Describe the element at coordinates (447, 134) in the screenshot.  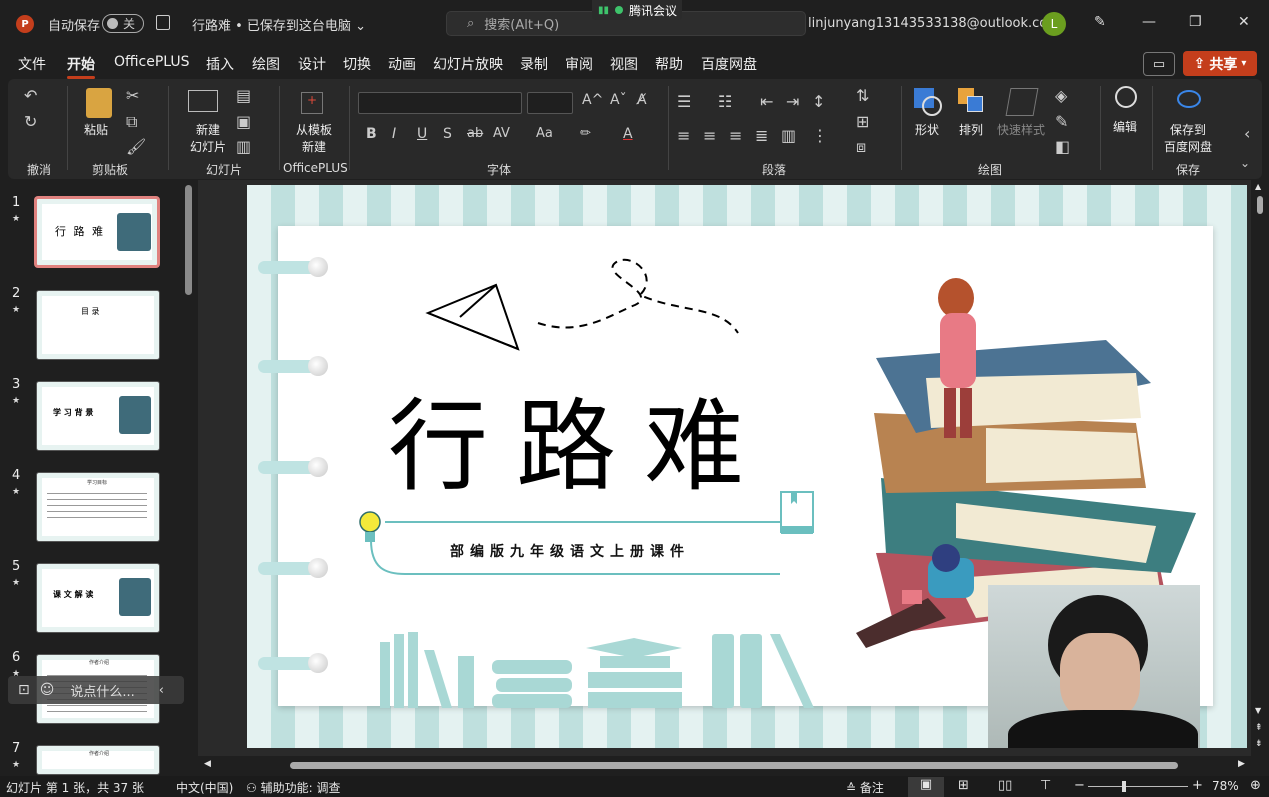
I see `shadow-icon: S` at that location.